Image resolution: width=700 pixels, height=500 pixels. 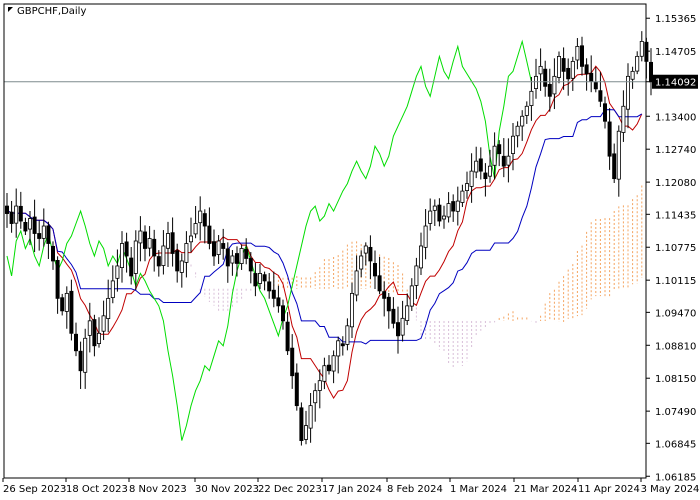 I want to click on y-tick-label: 1.11435, so click(x=675, y=215).